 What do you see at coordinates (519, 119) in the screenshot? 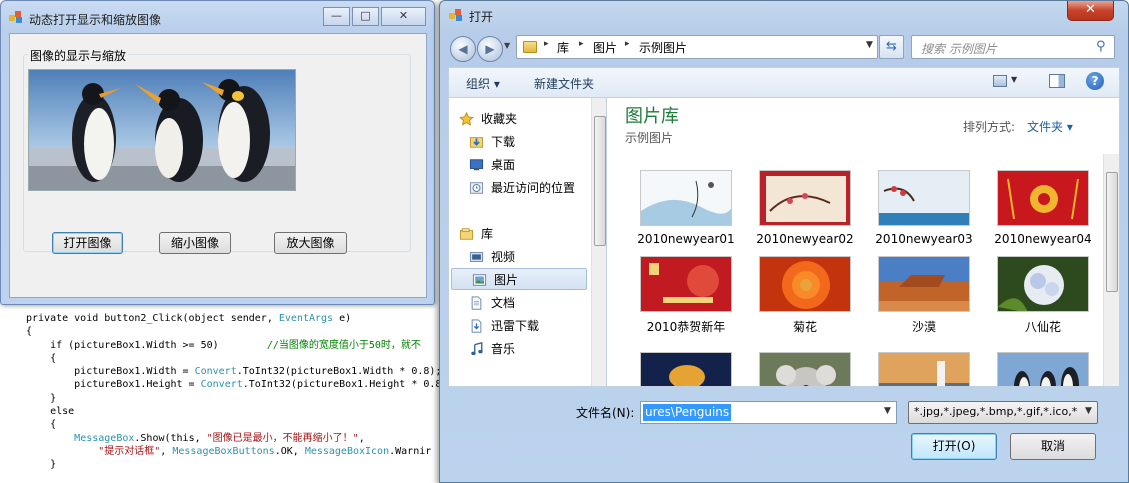
I see `nav-favorites: 收藏夹` at bounding box center [519, 119].